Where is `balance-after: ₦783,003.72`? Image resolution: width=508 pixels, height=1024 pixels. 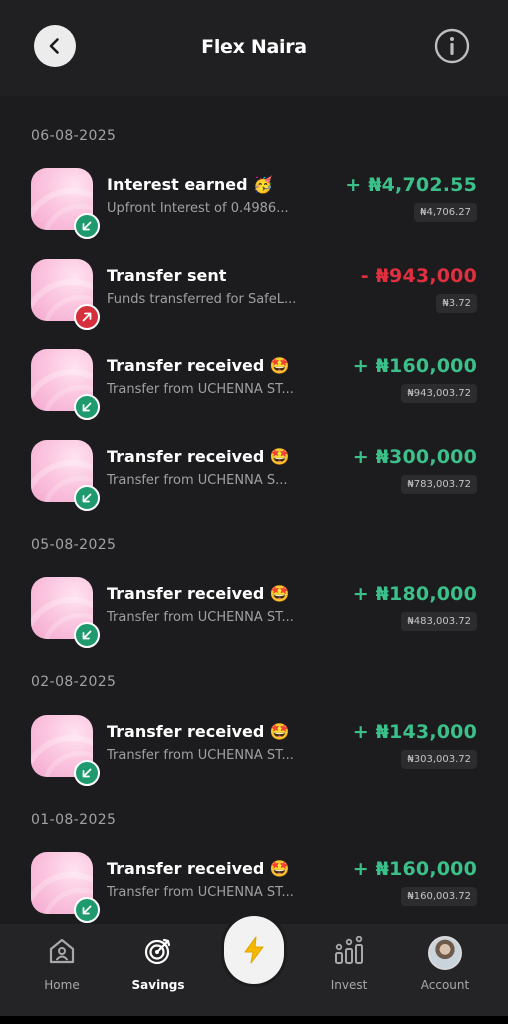 balance-after: ₦783,003.72 is located at coordinates (439, 484).